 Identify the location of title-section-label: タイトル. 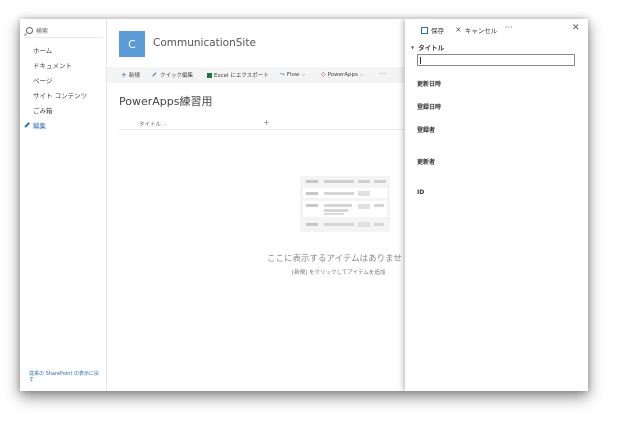
(431, 48).